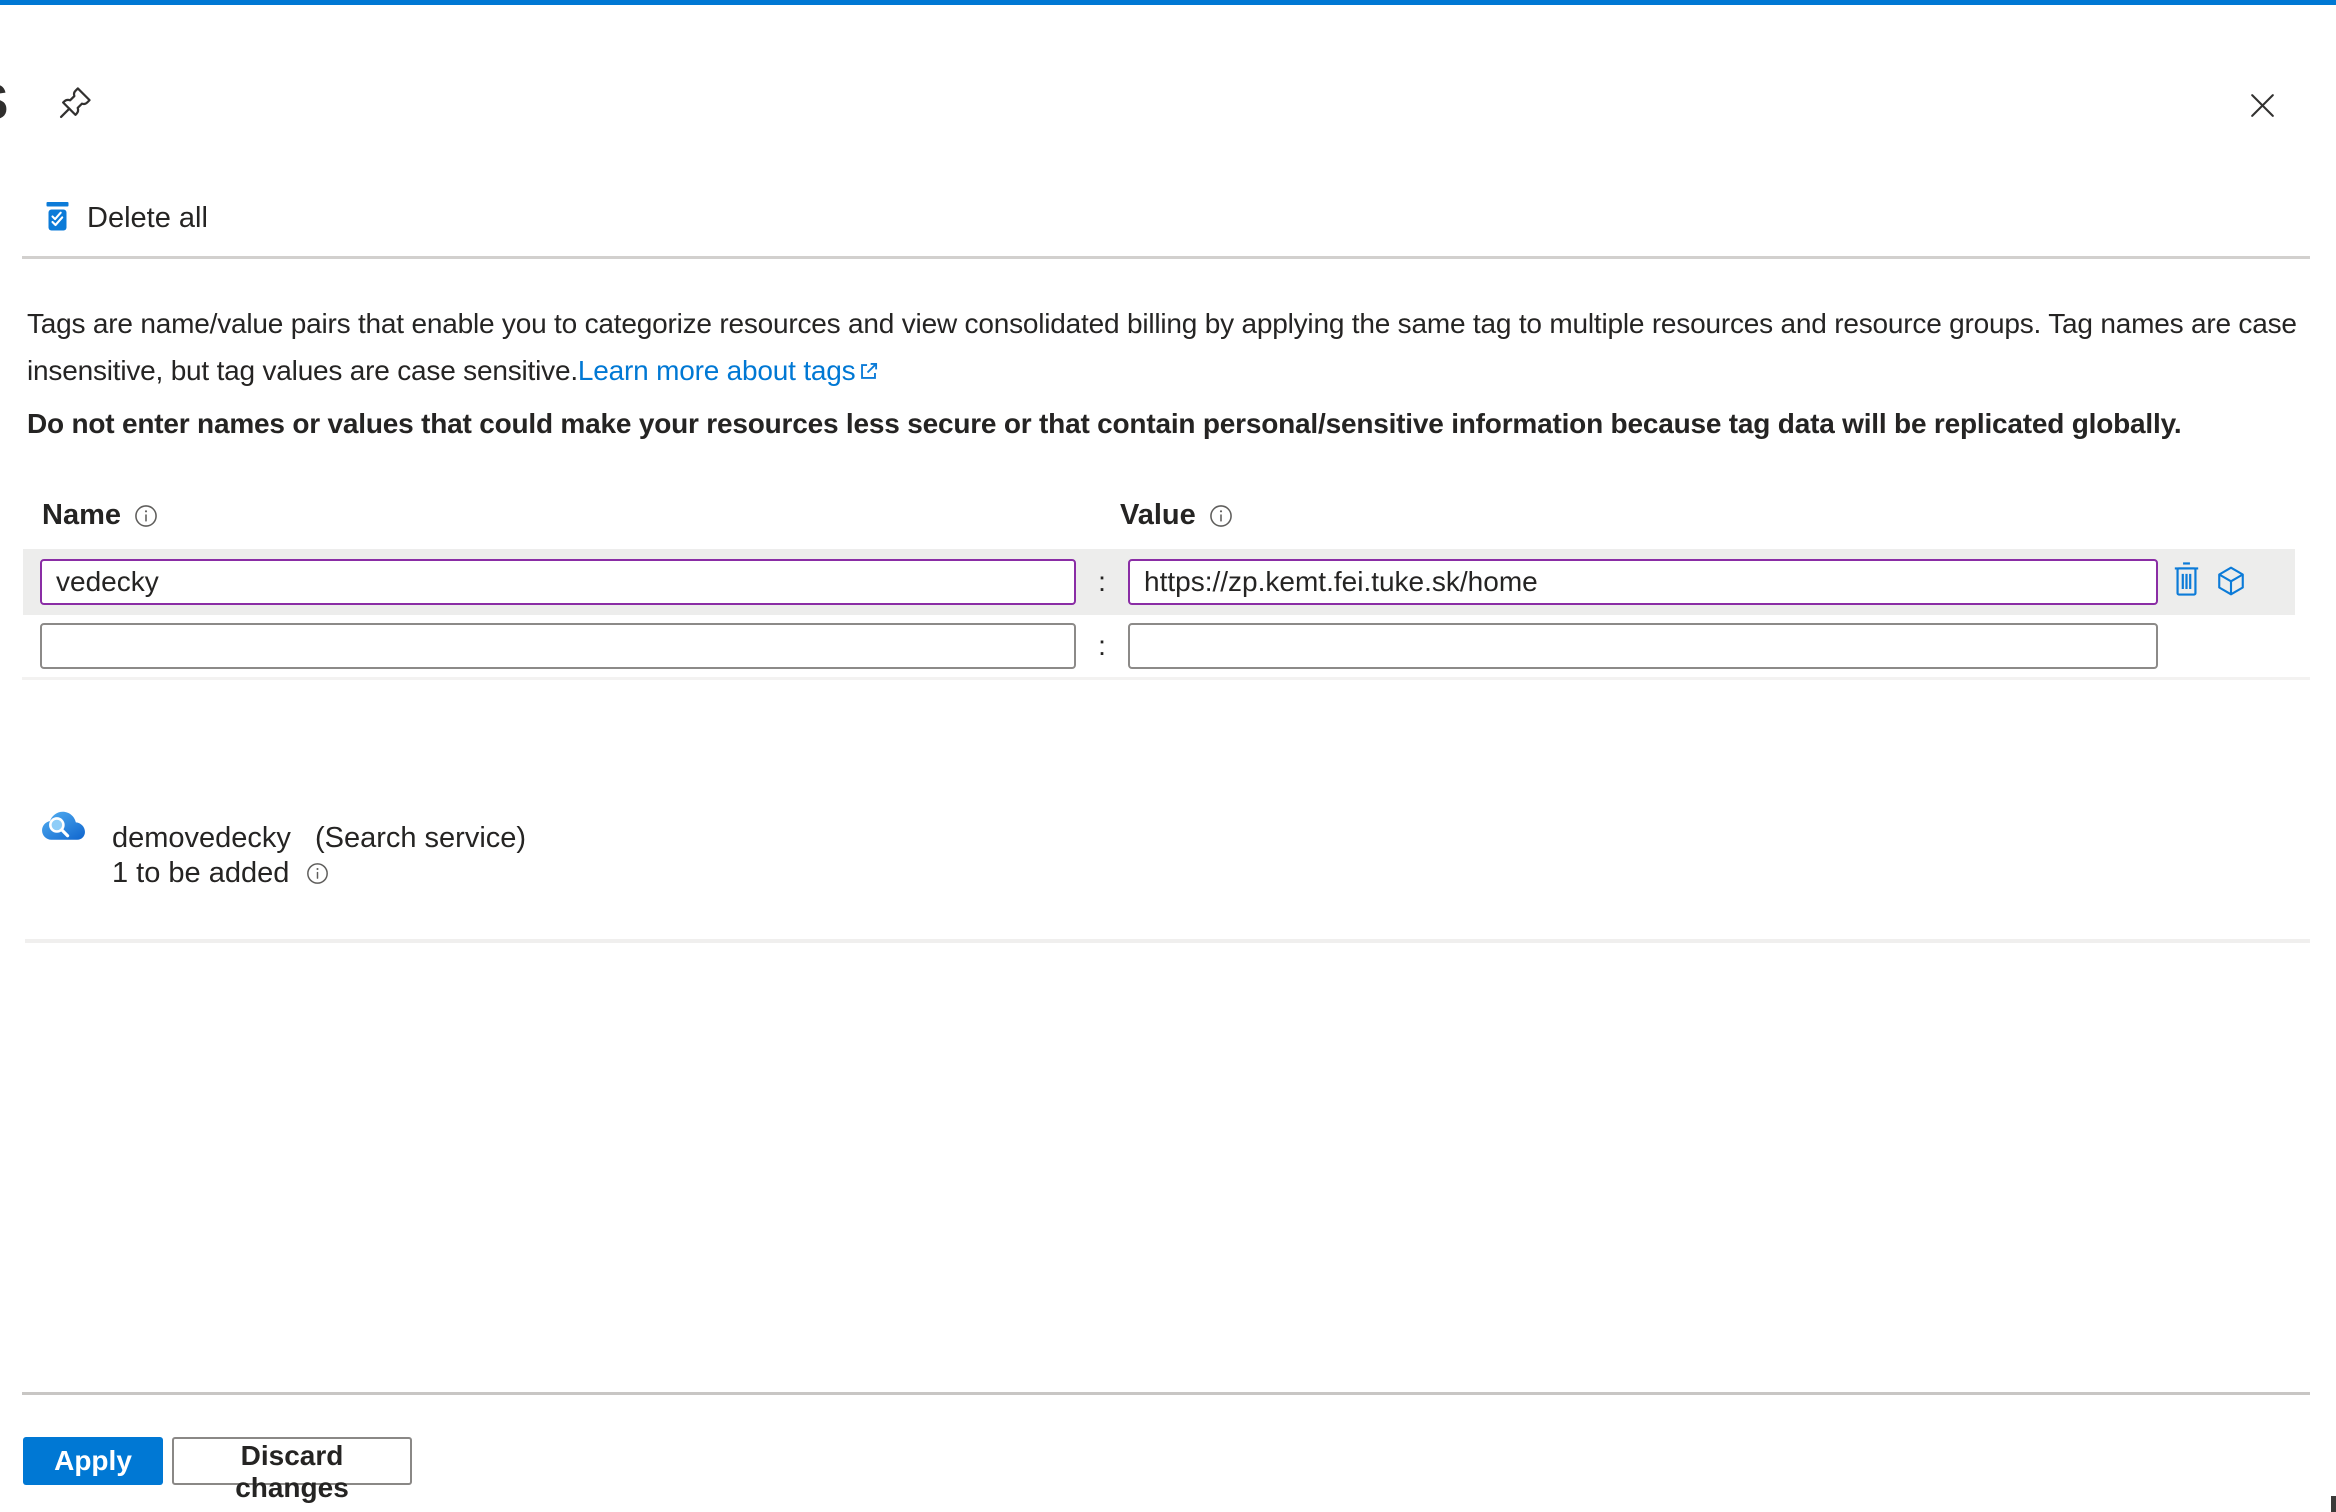 This screenshot has width=2336, height=1512. What do you see at coordinates (1166, 678) in the screenshot?
I see `rows-divider` at bounding box center [1166, 678].